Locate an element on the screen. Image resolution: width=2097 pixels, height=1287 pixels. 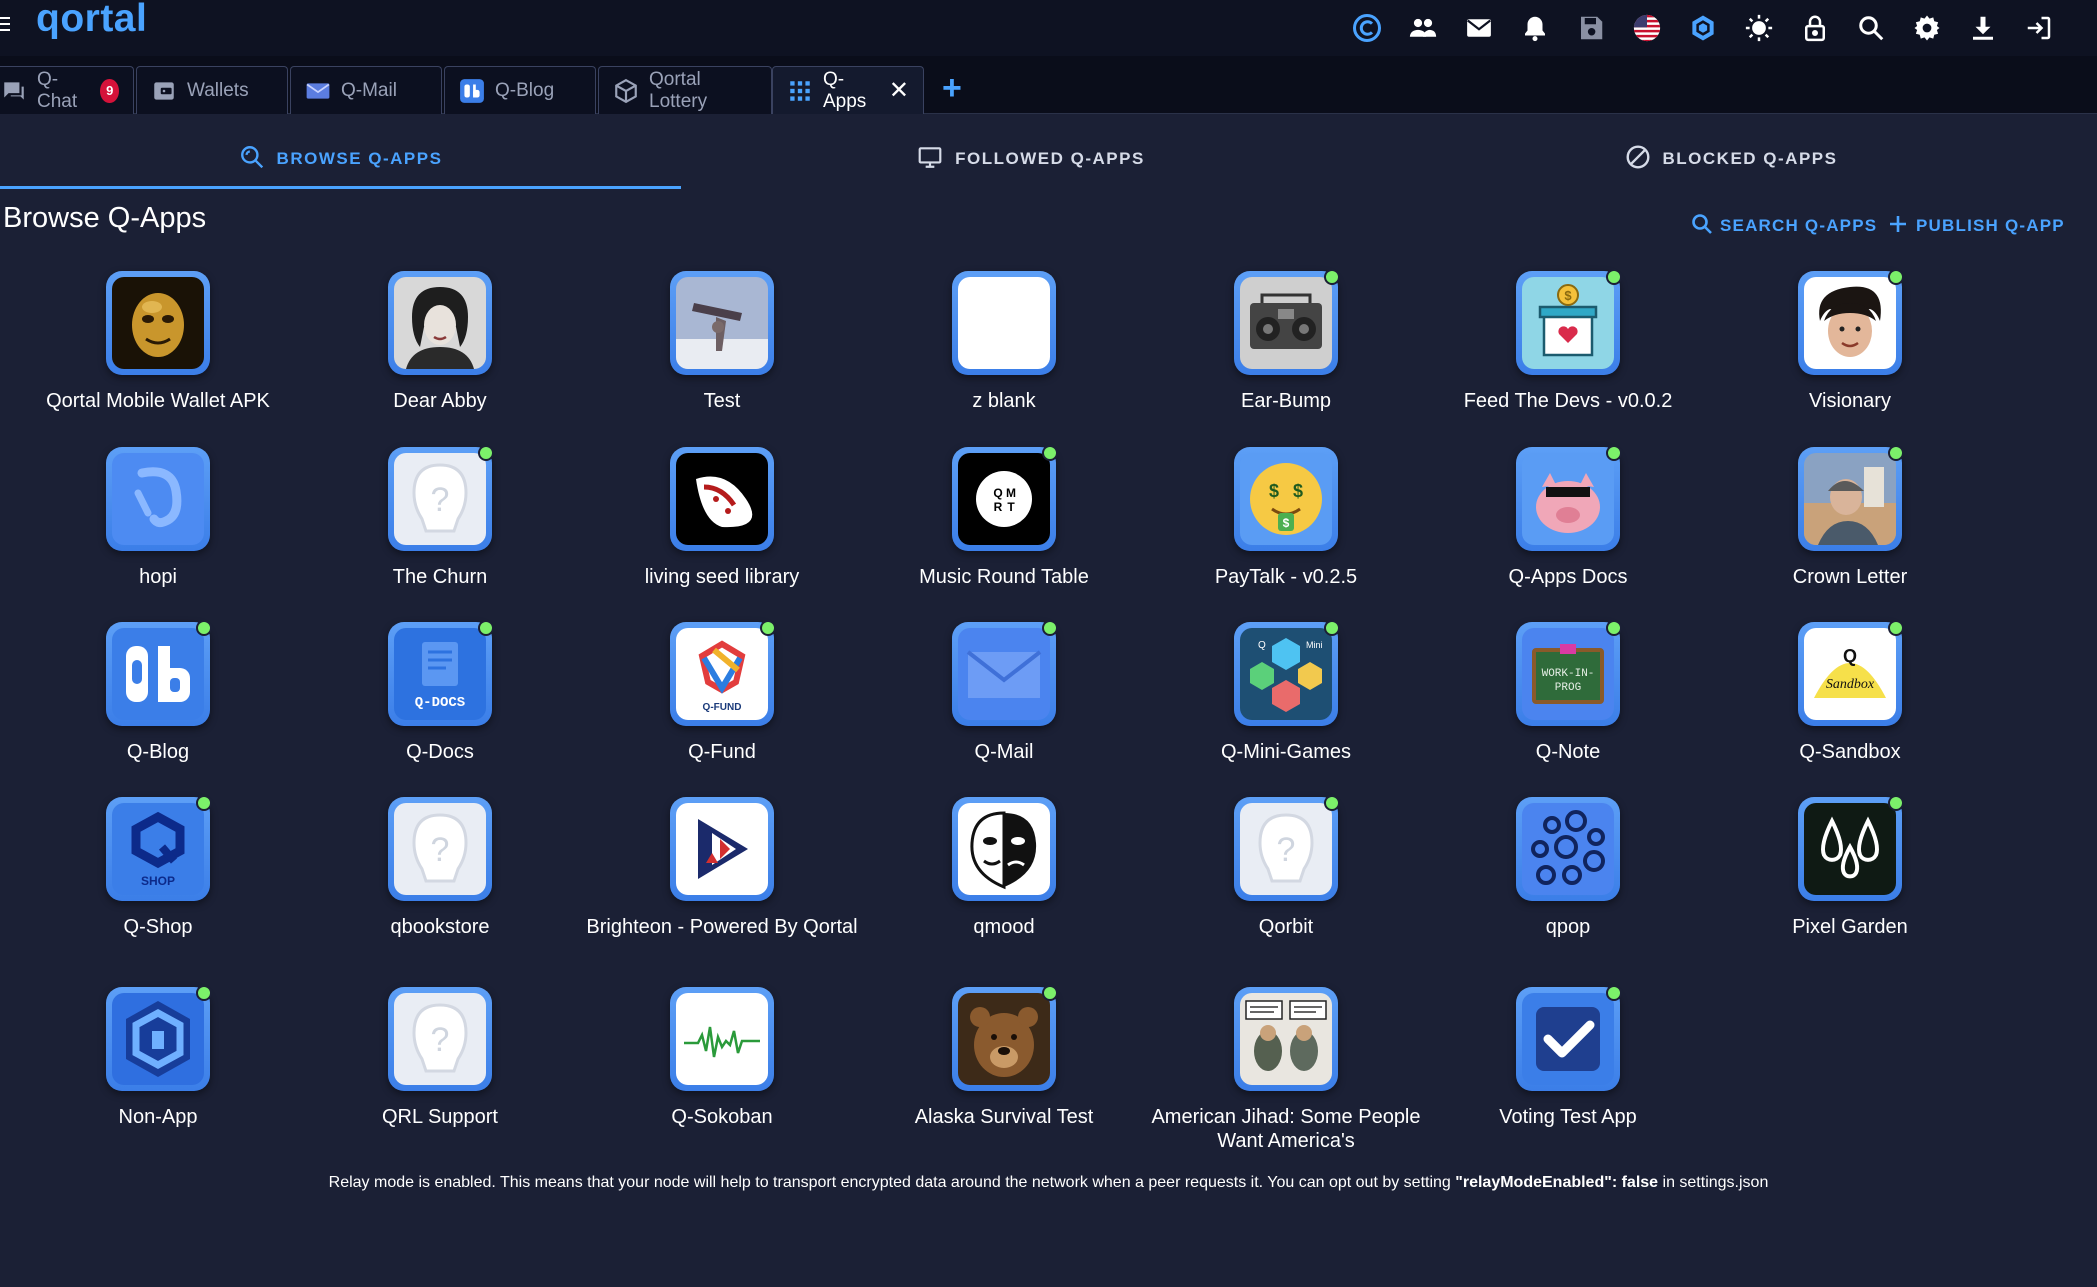
app-card: $ $ $ PayTalk - v0.2.5 is located at coordinates (1286, 518).